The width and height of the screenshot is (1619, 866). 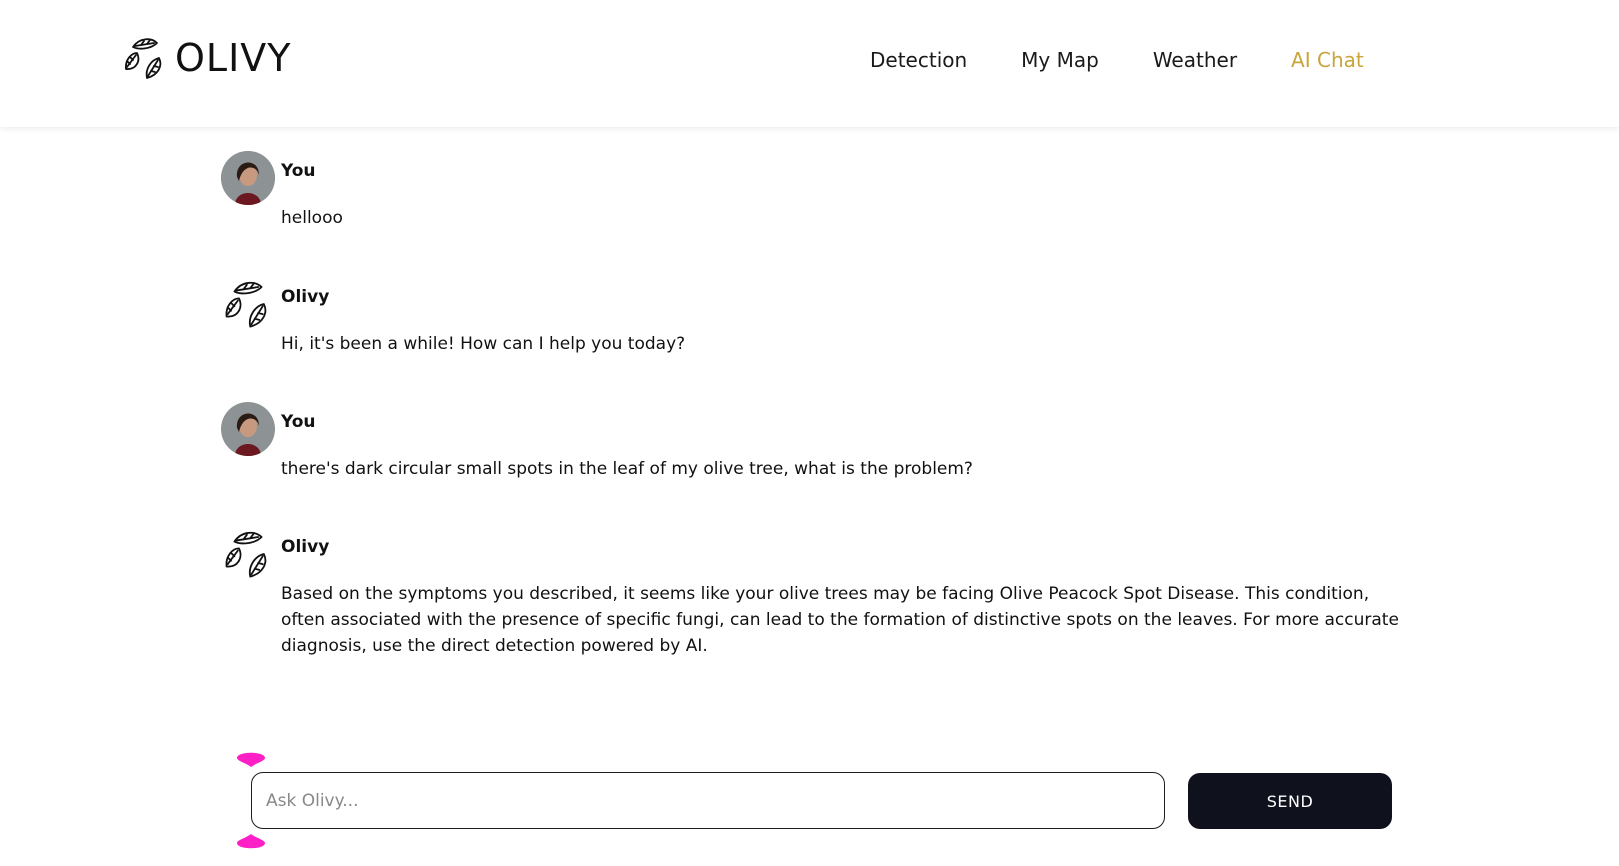 I want to click on nav-item-weather: Weather, so click(x=1195, y=60).